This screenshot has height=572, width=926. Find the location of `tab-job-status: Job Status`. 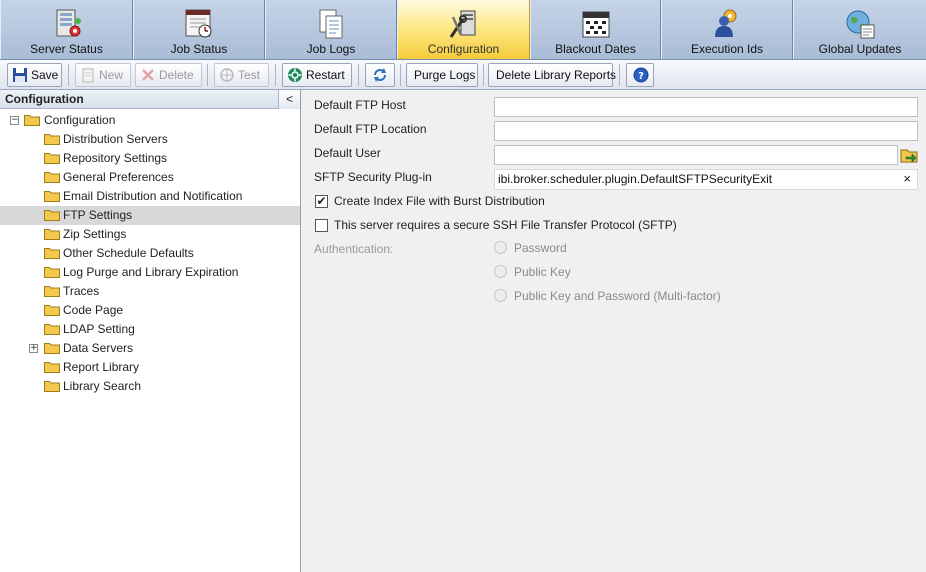

tab-job-status: Job Status is located at coordinates (199, 29).